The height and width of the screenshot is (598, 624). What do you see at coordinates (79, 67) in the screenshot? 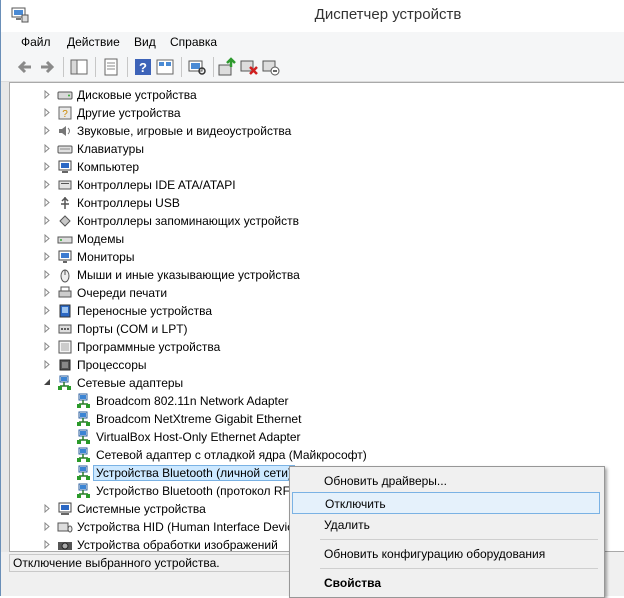
I see `show-hide-console-tree-icon` at bounding box center [79, 67].